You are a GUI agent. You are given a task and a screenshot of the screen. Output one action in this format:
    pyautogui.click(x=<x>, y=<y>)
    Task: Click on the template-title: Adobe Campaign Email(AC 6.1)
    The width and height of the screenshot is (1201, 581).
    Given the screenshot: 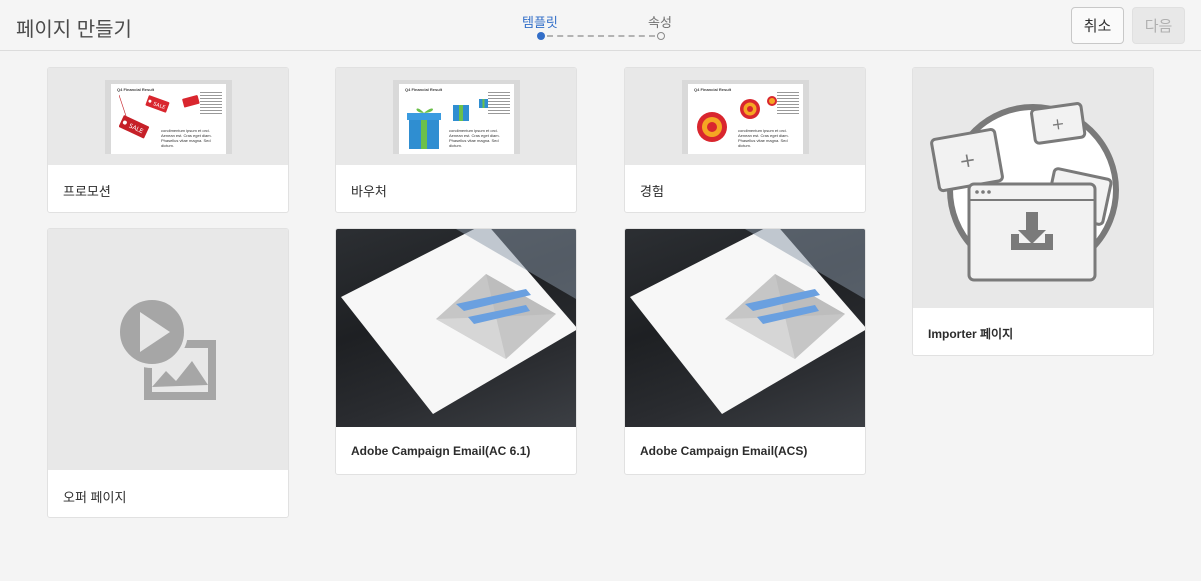 What is the action you would take?
    pyautogui.click(x=441, y=451)
    